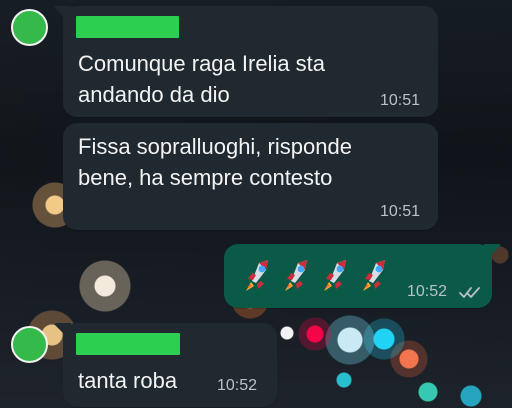 This screenshot has width=512, height=408. What do you see at coordinates (202, 79) in the screenshot?
I see `message-text: Comunque raga Irelia sta andando da dio` at bounding box center [202, 79].